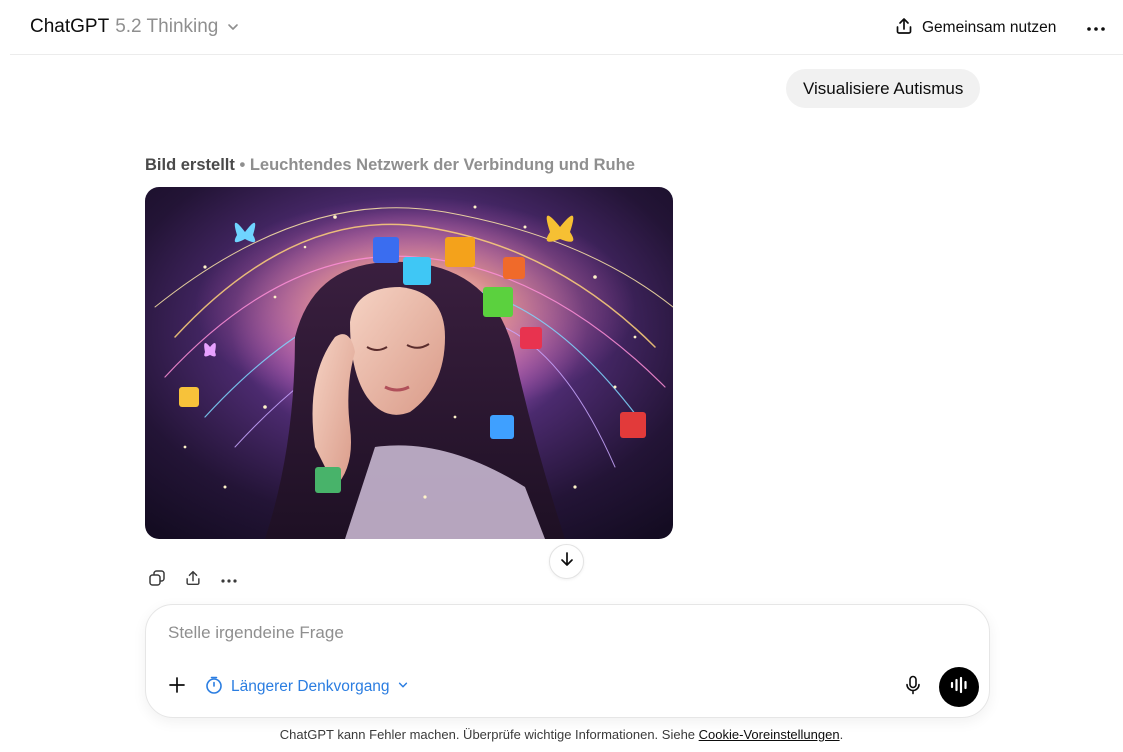 The width and height of the screenshot is (1123, 752). I want to click on model-name: ChatGPT, so click(70, 26).